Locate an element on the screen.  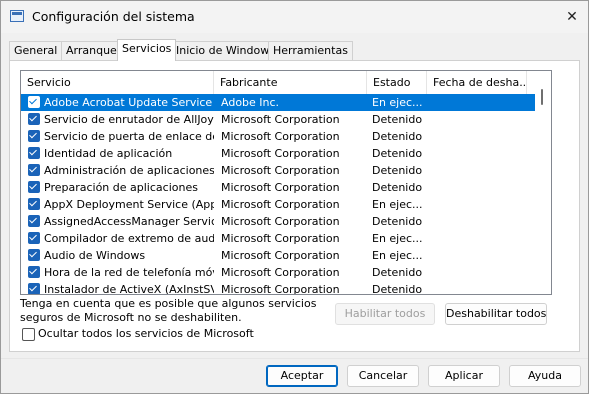
tab-general: General is located at coordinates (36, 50).